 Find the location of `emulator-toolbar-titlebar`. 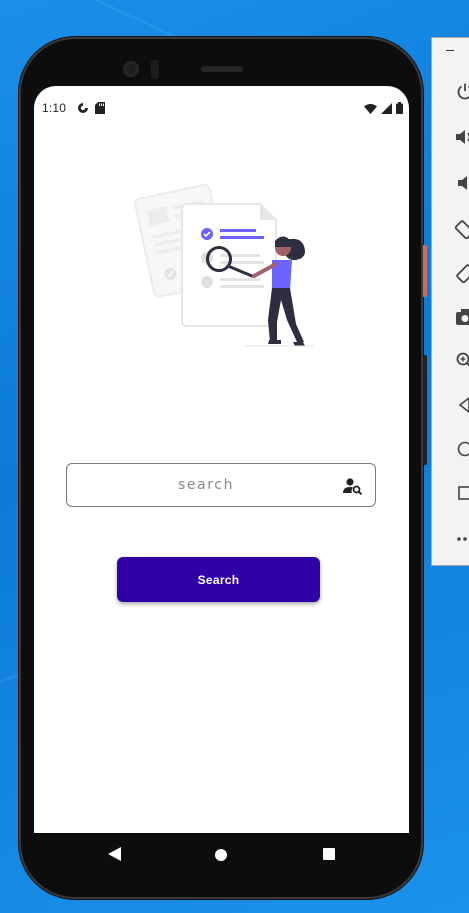

emulator-toolbar-titlebar is located at coordinates (450, 52).